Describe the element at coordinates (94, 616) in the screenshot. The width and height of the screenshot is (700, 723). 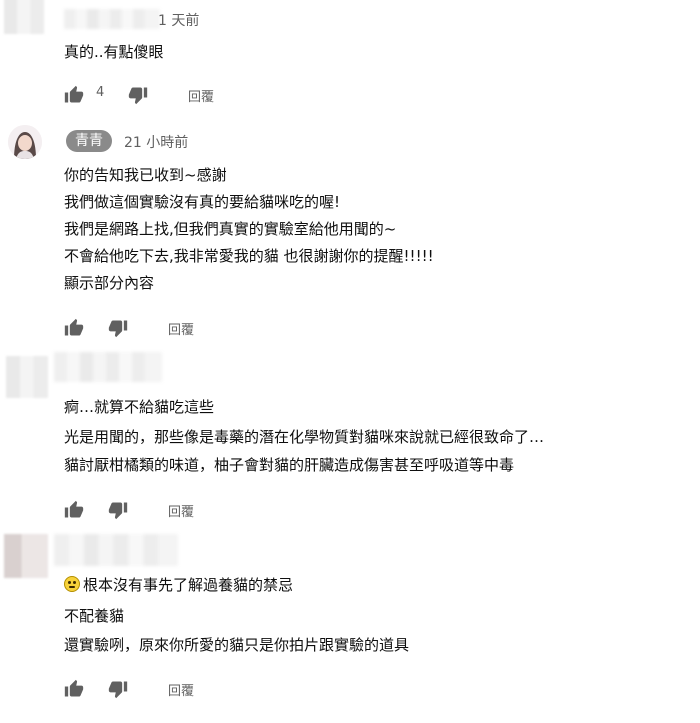
I see `comment-text-line: 不配養貓` at that location.